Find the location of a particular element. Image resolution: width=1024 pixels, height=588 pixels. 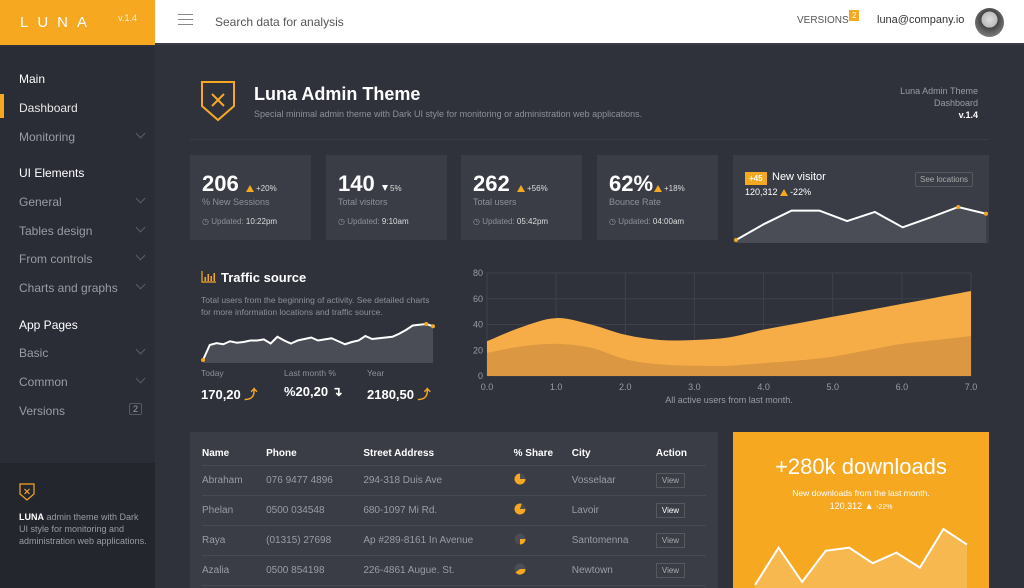

page-title: Luna Admin Theme is located at coordinates (337, 94).